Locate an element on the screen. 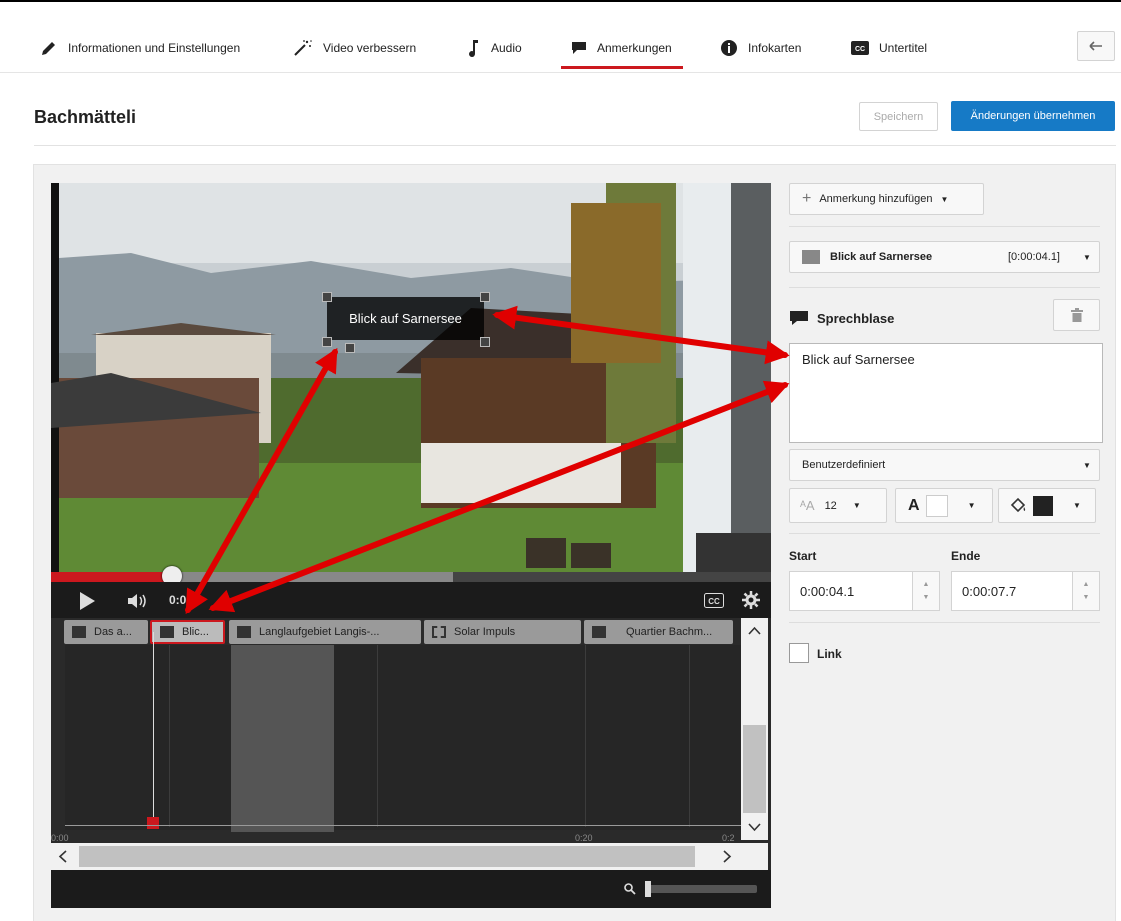 The height and width of the screenshot is (921, 1121). link-label: Link is located at coordinates (829, 654).